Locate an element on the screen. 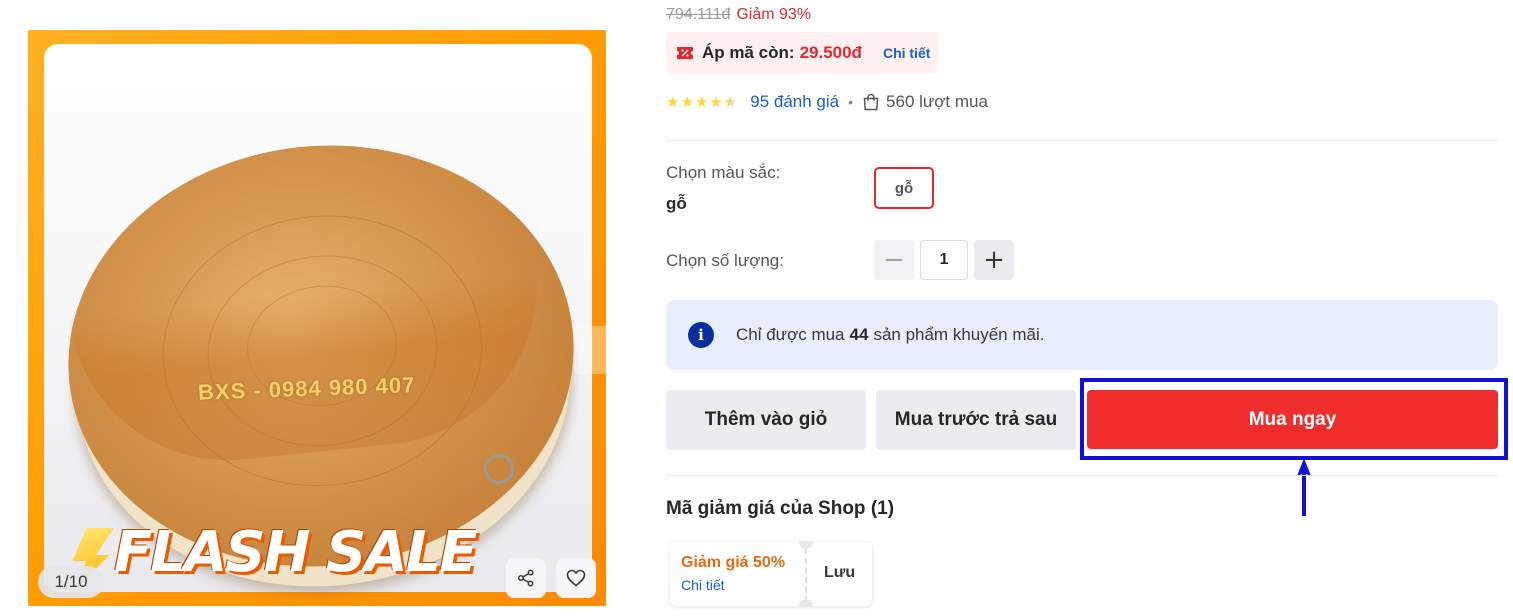 The height and width of the screenshot is (616, 1513). voucher-save-button: Lưu is located at coordinates (839, 573).